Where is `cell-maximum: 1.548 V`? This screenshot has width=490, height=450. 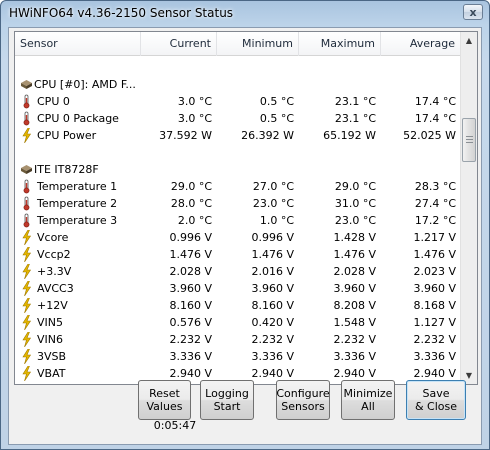 cell-maximum: 1.548 V is located at coordinates (354, 322).